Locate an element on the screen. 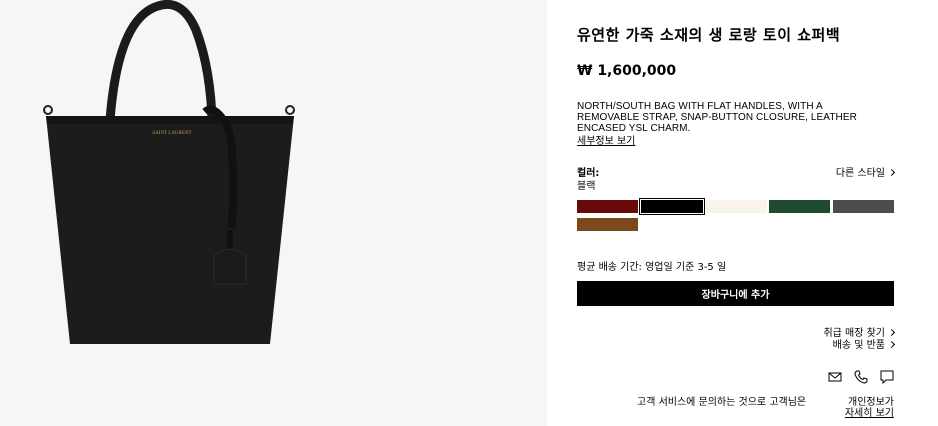  other-styles-link: 다른 스타일 is located at coordinates (865, 171).